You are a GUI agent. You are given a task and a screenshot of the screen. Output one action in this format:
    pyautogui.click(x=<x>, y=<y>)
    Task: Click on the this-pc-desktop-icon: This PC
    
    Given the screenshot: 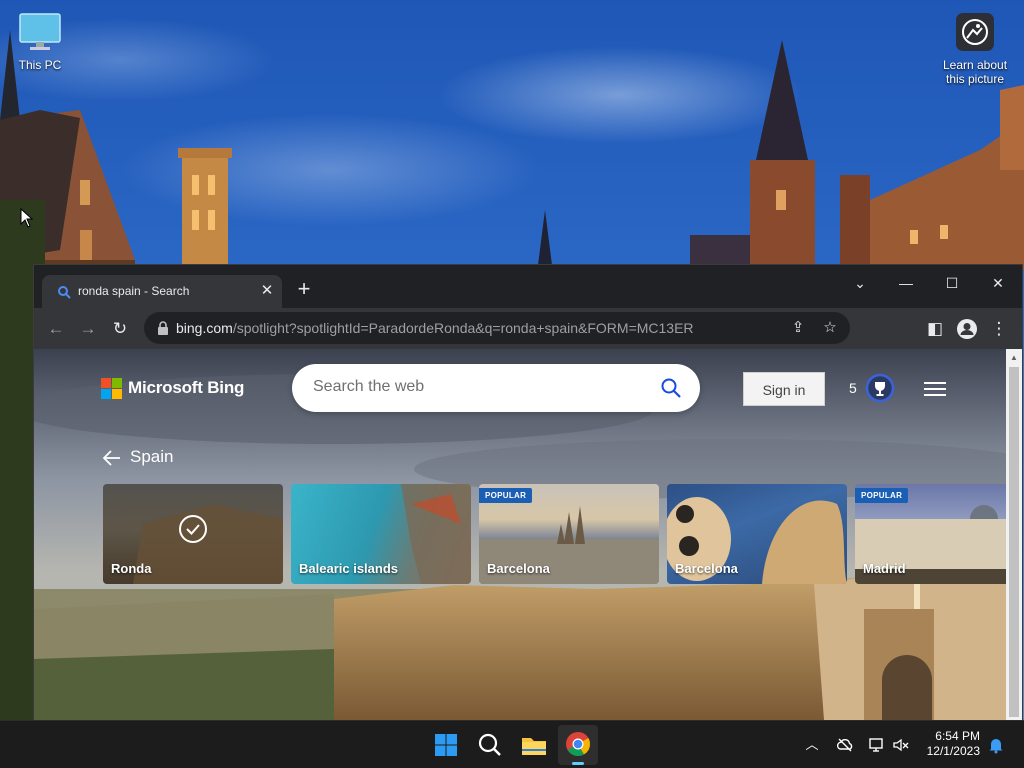 What is the action you would take?
    pyautogui.click(x=40, y=42)
    